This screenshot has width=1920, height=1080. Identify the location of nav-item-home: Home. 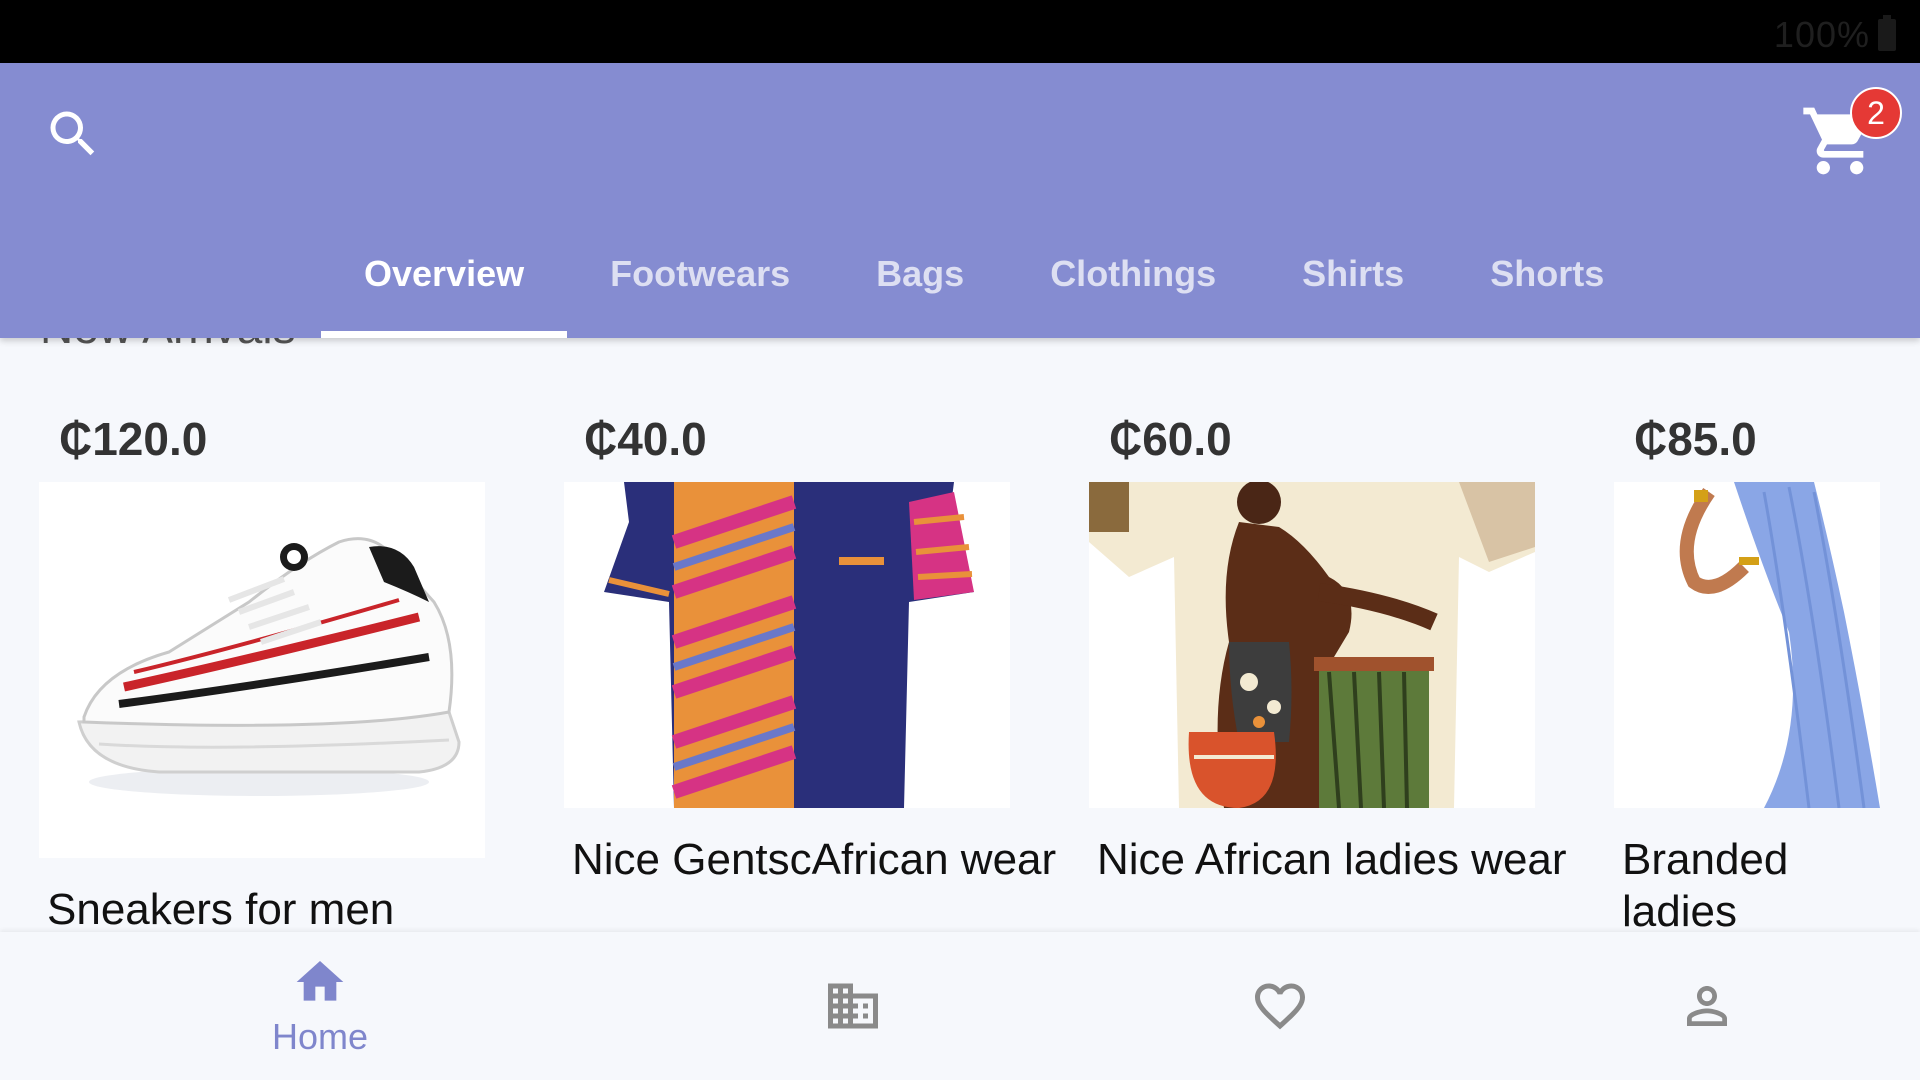
(320, 1006).